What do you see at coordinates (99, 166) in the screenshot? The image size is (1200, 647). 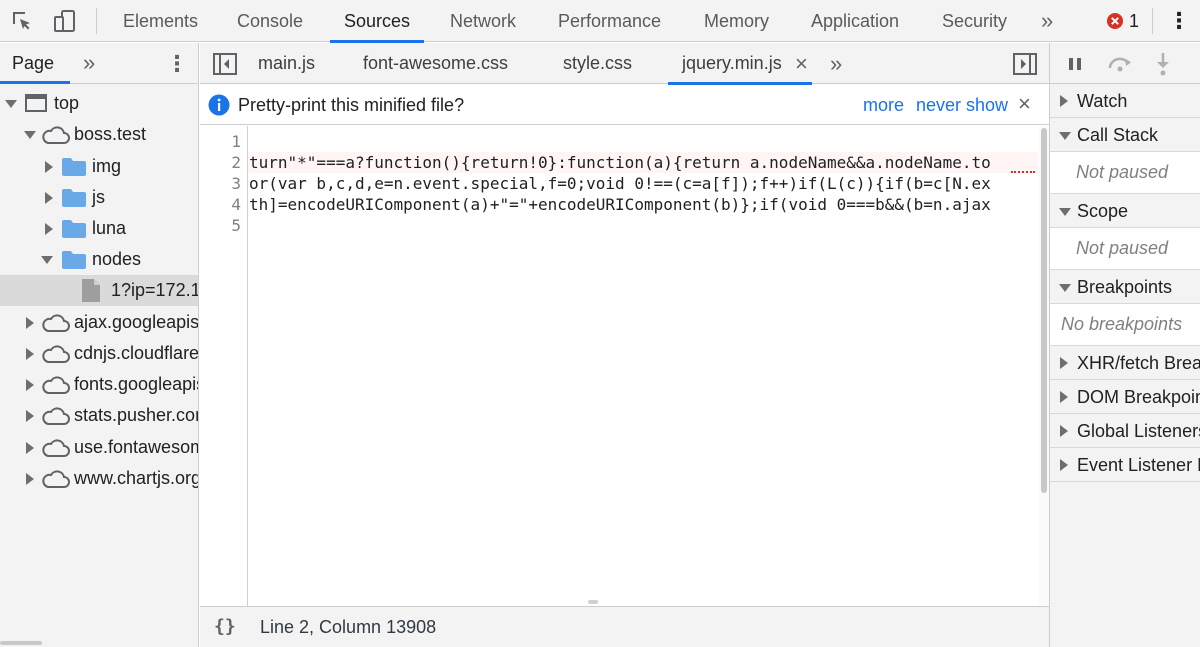 I see `tree-item-img: img` at bounding box center [99, 166].